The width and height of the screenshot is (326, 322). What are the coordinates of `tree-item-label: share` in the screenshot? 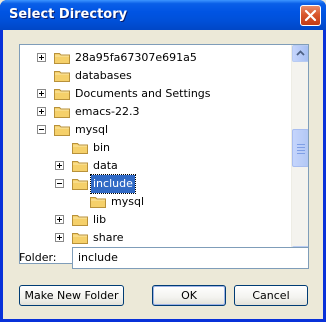 It's located at (108, 237).